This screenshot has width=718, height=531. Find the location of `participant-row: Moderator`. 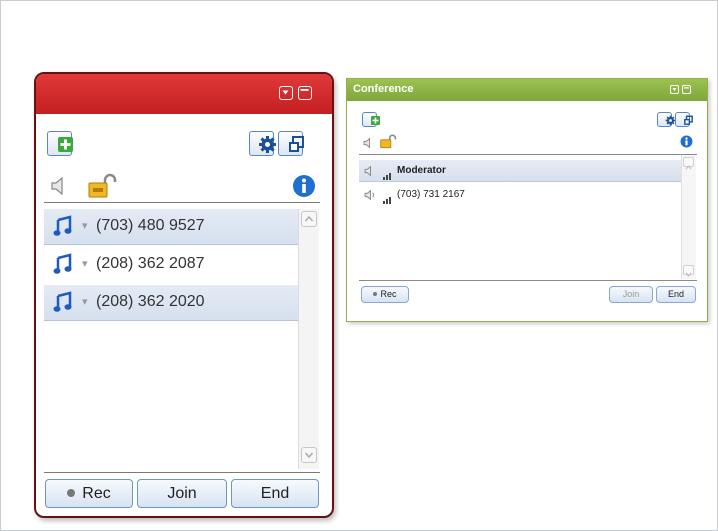

participant-row: Moderator is located at coordinates (520, 171).